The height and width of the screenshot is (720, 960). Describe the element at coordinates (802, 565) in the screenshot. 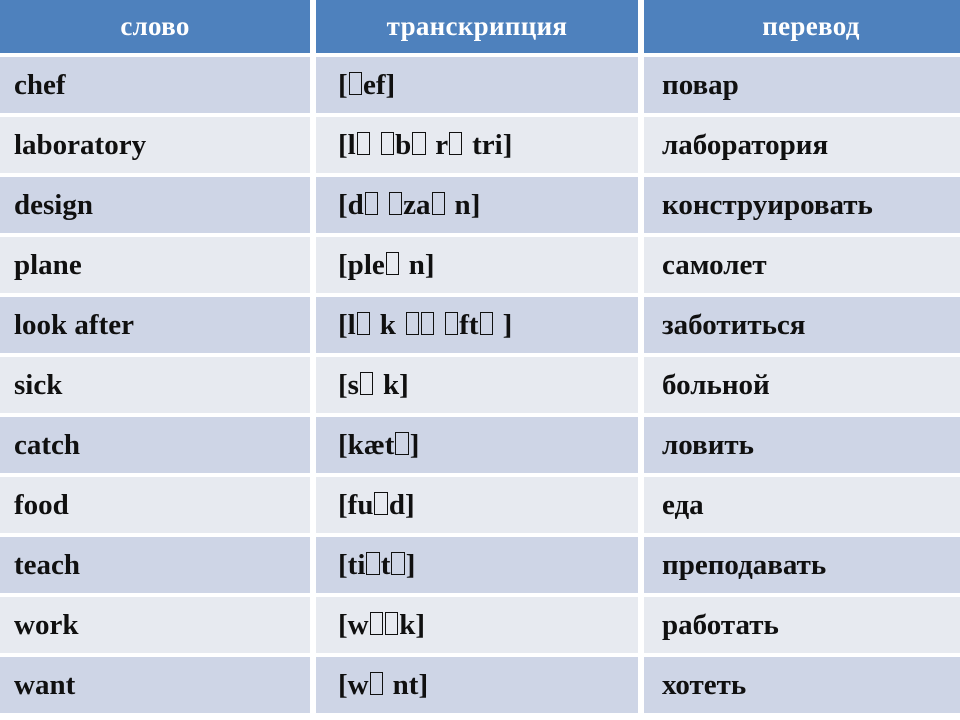

I see `cell-translation: преподавать` at that location.